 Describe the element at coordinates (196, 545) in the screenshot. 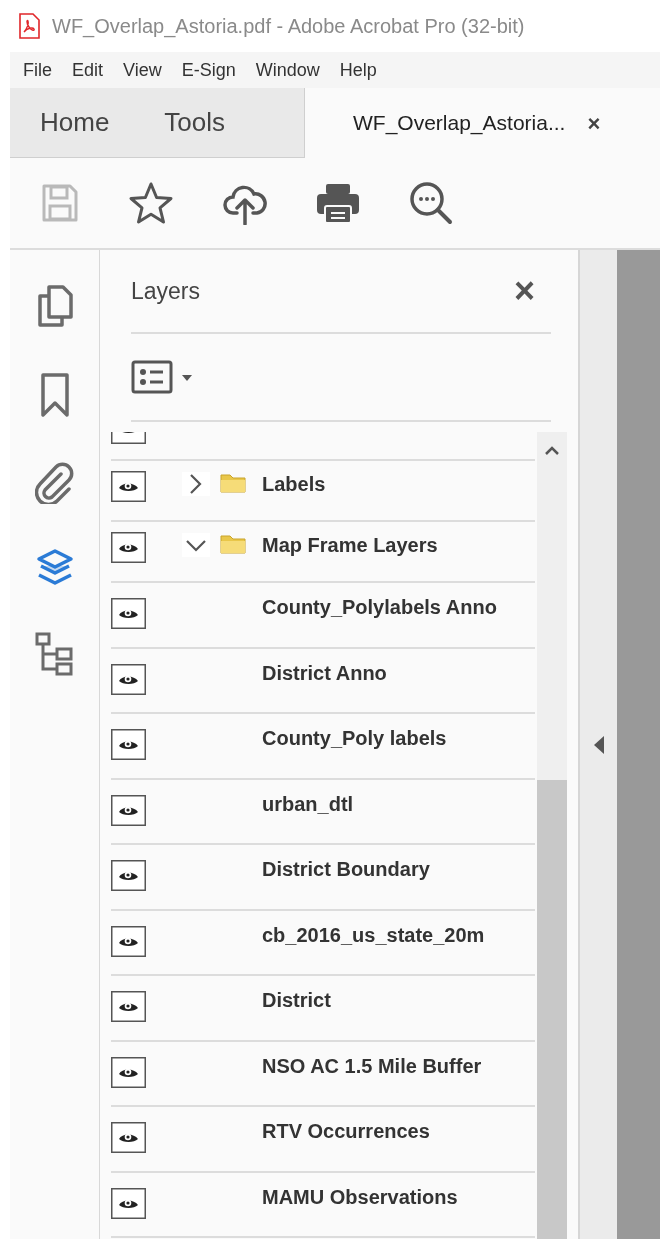

I see `chevron-down-icon` at that location.